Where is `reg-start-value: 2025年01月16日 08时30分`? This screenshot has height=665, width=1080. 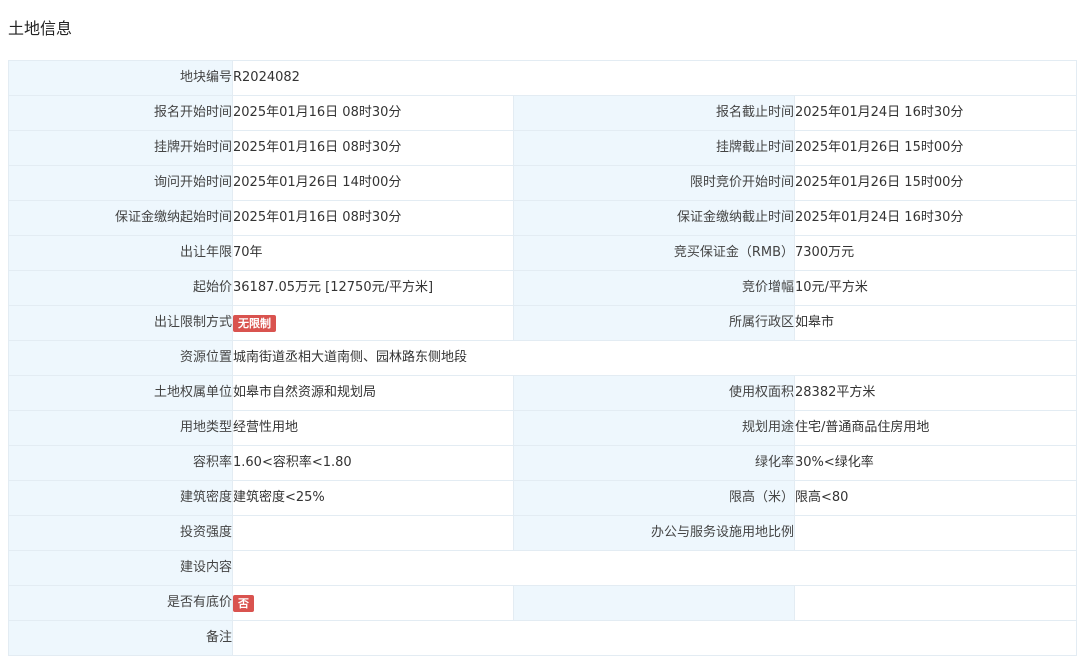
reg-start-value: 2025年01月16日 08时30分 is located at coordinates (373, 113).